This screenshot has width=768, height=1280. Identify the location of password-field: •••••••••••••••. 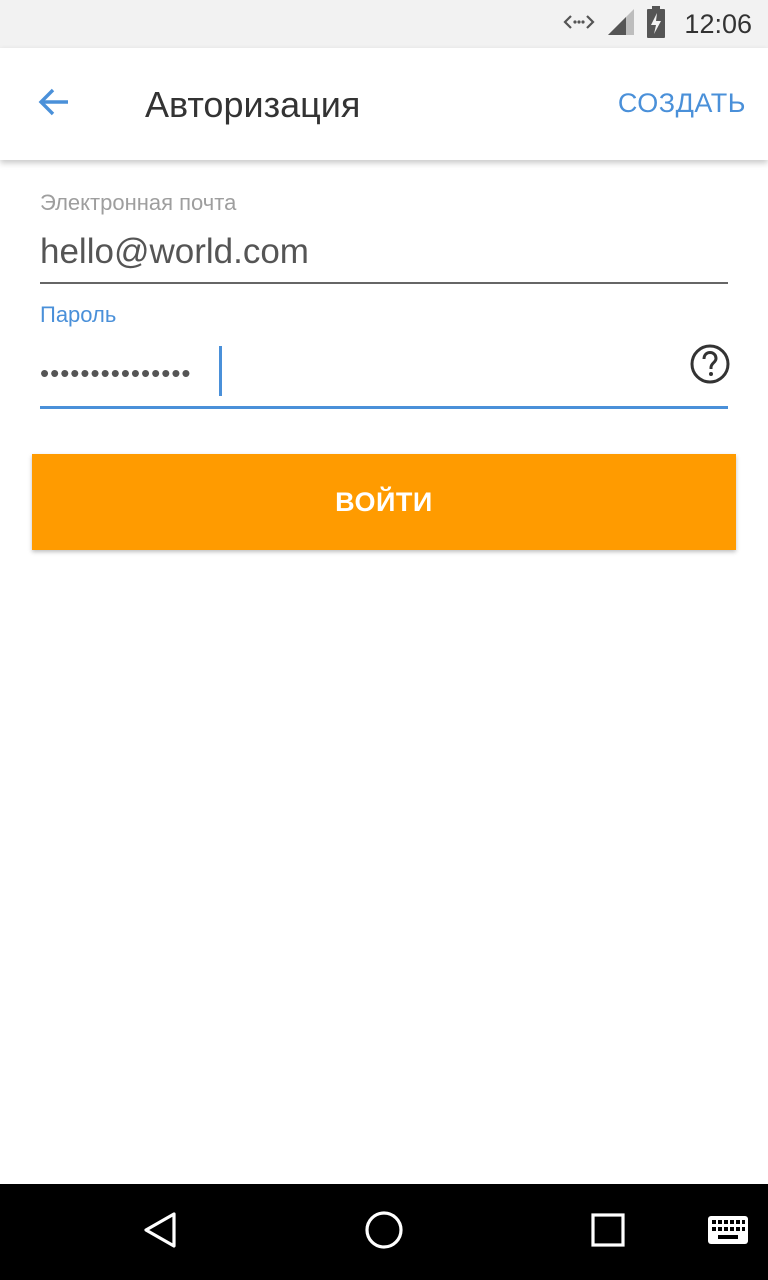
(385, 373).